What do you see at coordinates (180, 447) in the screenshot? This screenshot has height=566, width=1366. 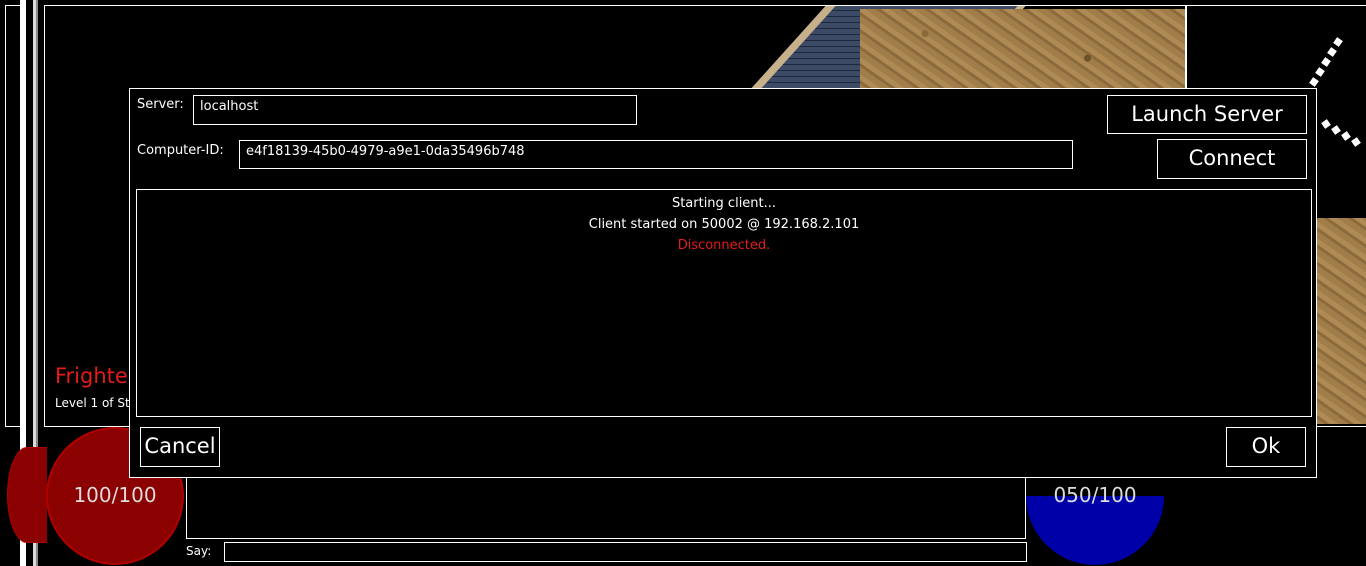 I see `cancel-button: Cancel` at bounding box center [180, 447].